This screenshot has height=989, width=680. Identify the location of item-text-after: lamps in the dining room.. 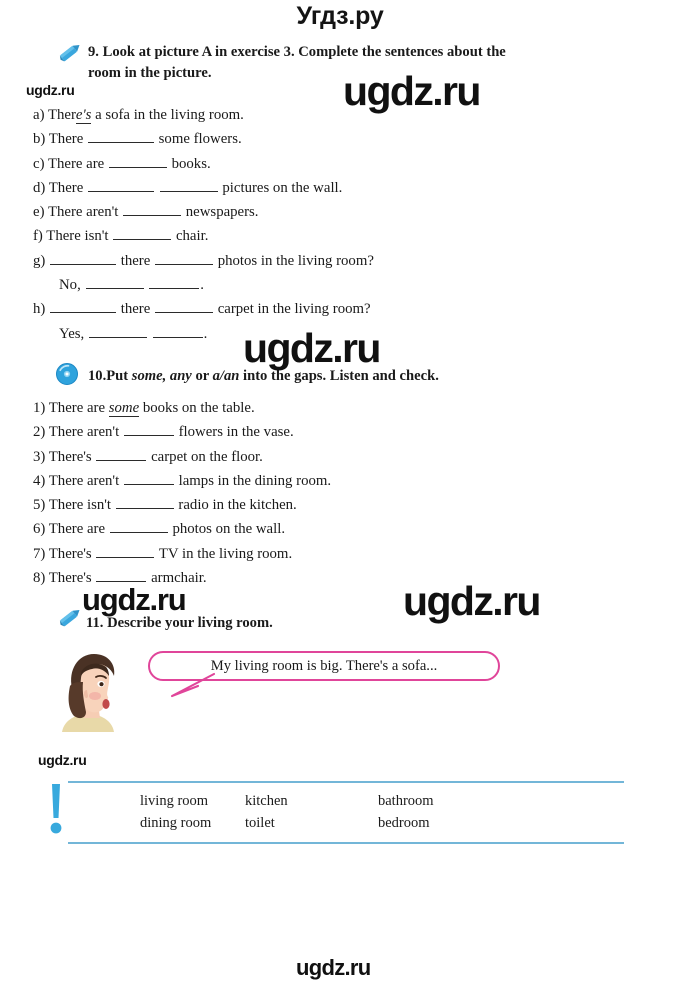
(255, 480).